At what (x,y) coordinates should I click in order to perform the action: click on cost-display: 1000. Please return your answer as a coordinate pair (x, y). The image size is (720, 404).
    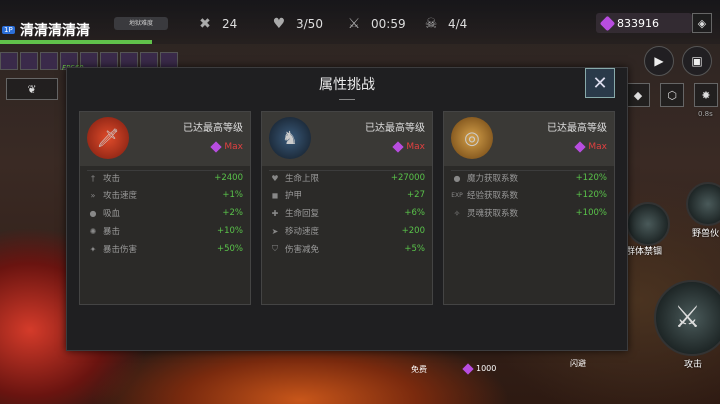
    Looking at the image, I should click on (479, 368).